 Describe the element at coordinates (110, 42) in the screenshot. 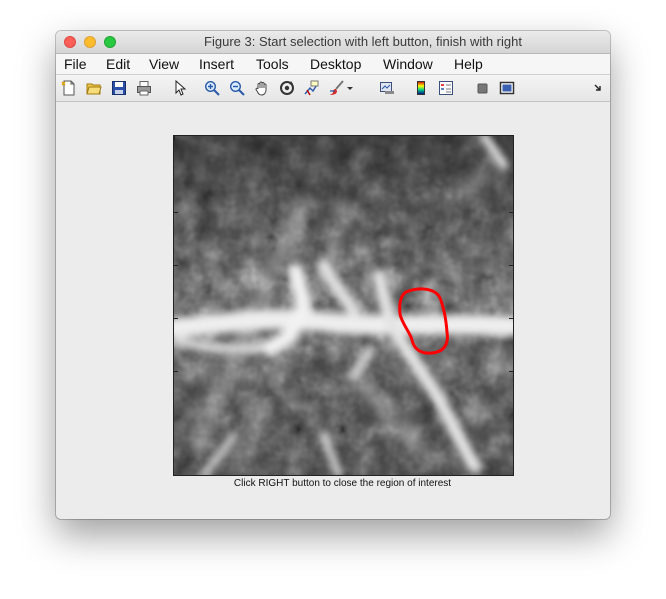

I see `maximize-window-button` at that location.